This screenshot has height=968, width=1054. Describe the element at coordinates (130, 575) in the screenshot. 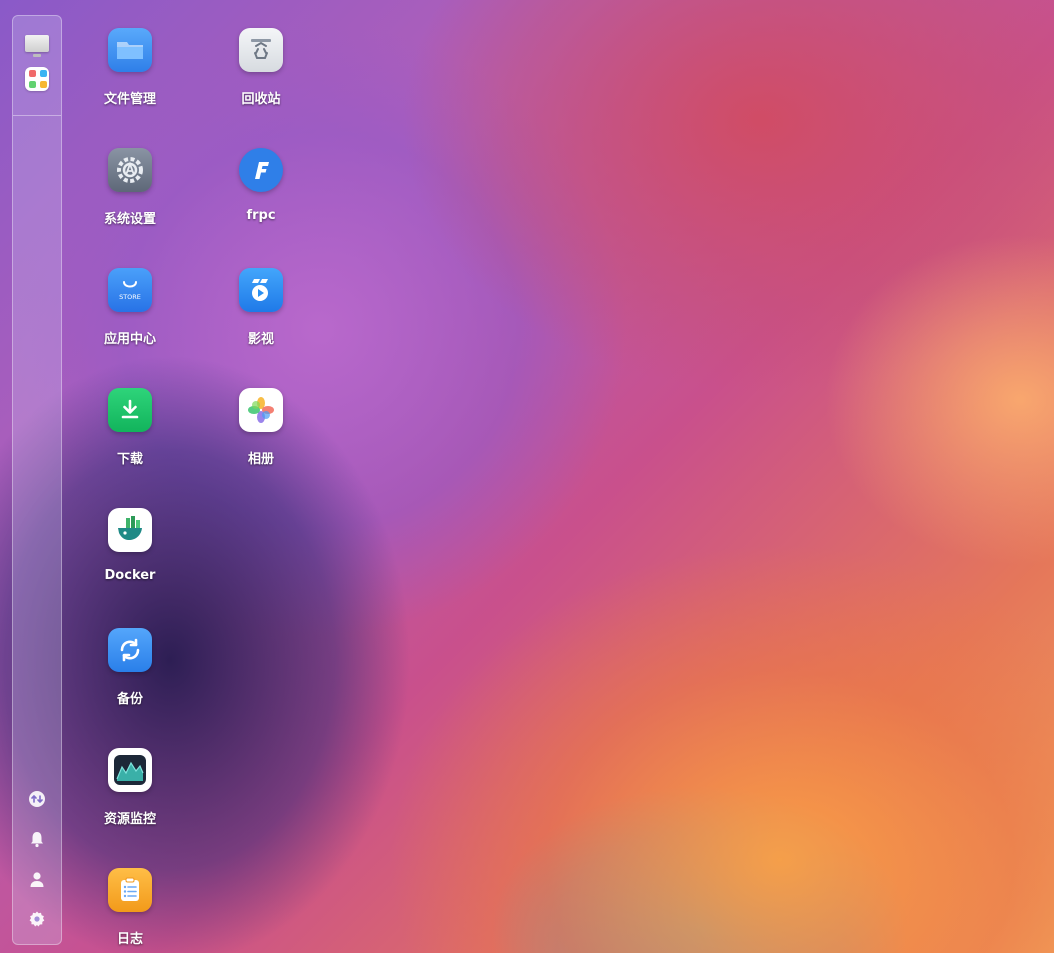

I see `app-label: Docker` at that location.